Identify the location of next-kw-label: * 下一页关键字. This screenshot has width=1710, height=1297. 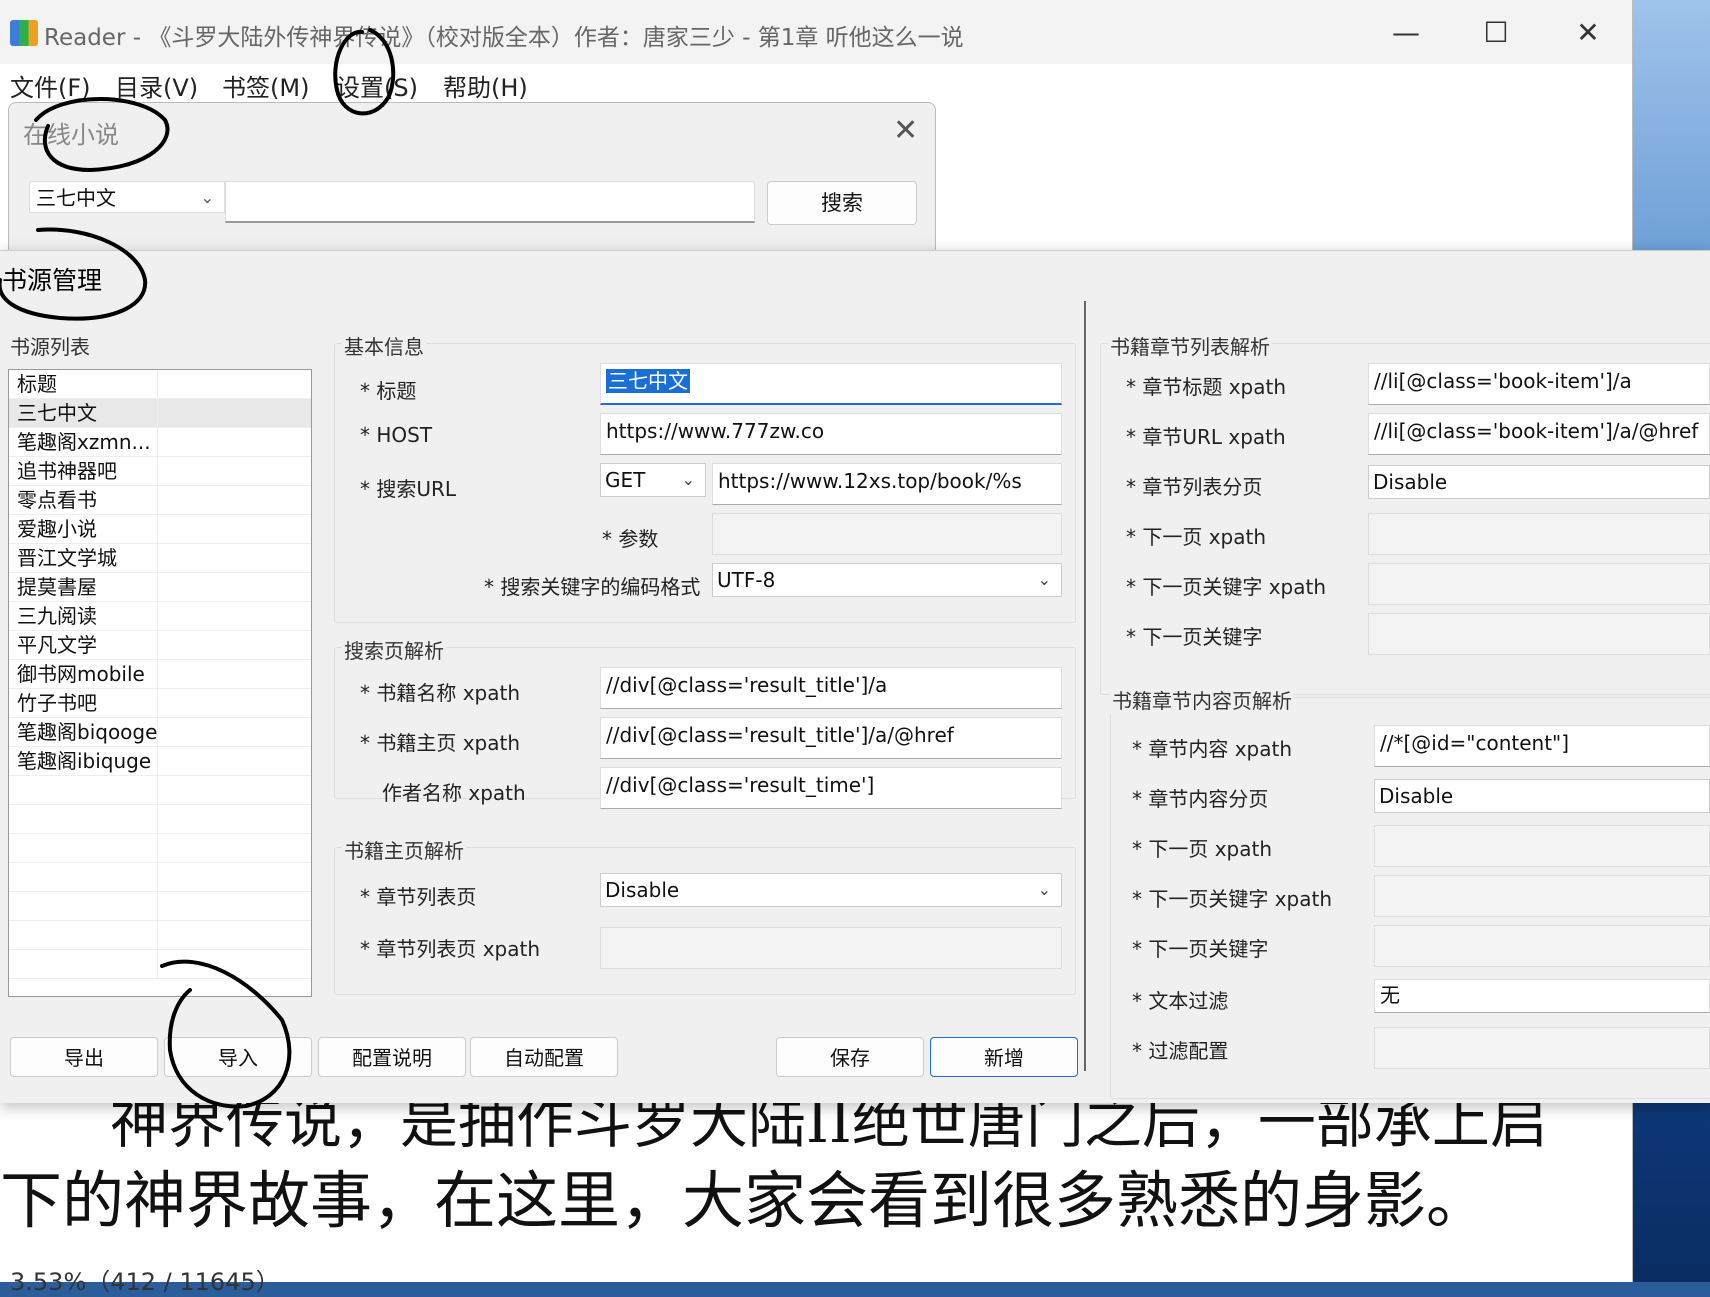
(1194, 637).